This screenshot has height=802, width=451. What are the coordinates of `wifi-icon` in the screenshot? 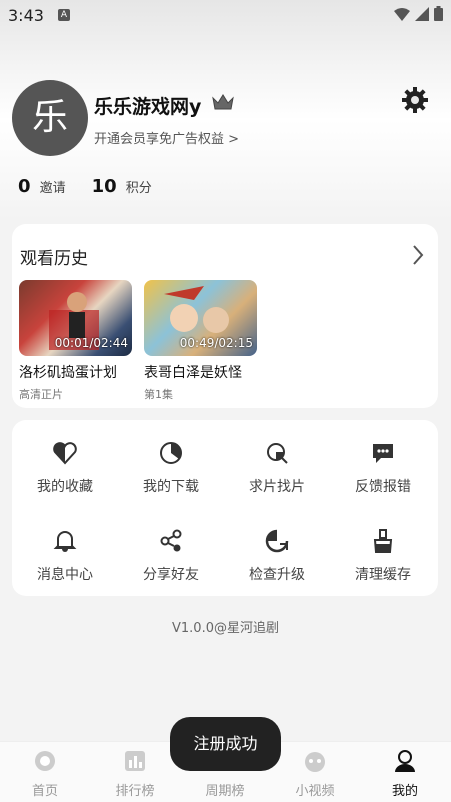 It's located at (402, 14).